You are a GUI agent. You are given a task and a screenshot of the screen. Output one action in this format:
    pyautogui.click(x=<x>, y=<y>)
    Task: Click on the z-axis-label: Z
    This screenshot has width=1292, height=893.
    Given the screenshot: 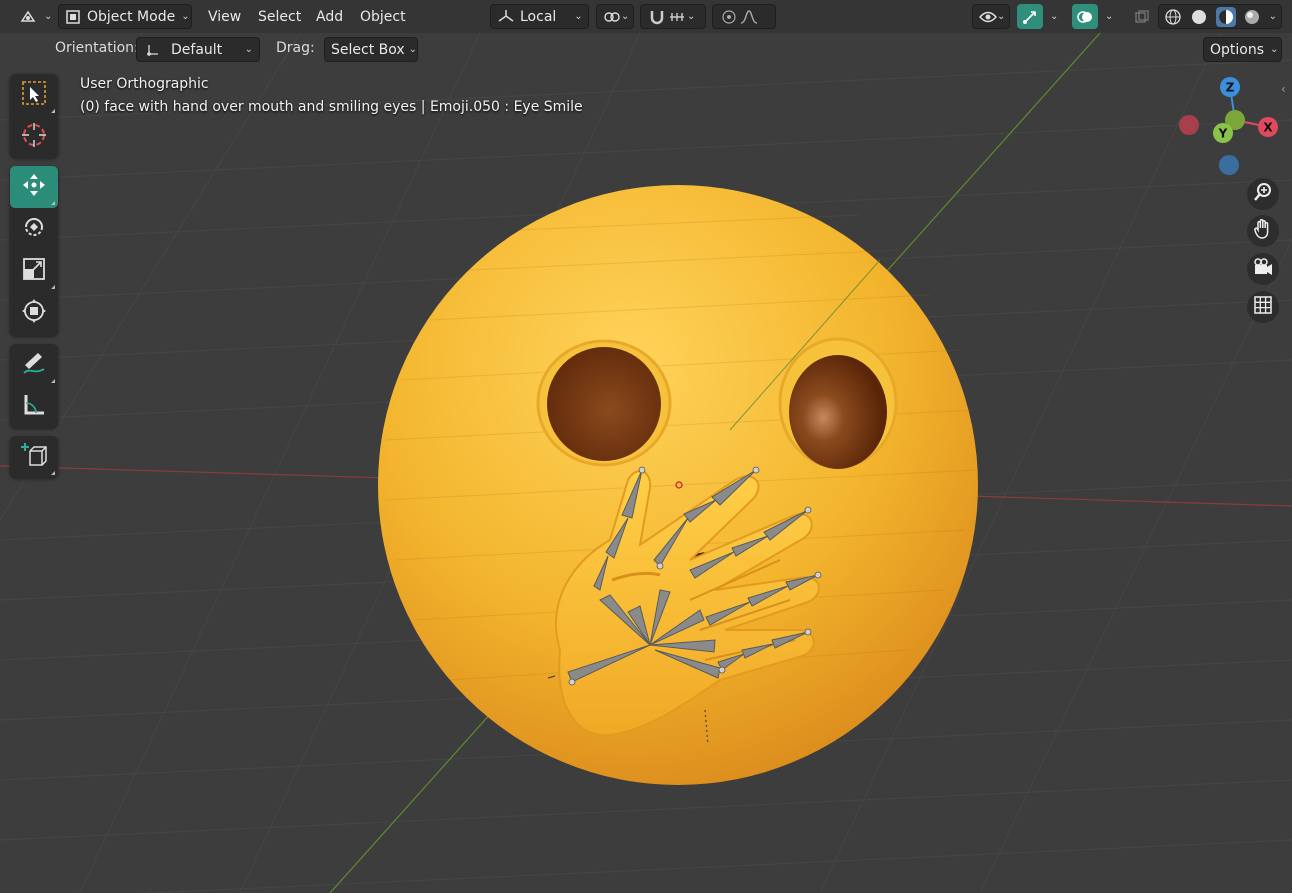 What is the action you would take?
    pyautogui.click(x=1230, y=88)
    